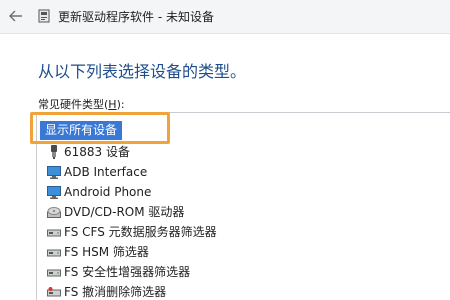  Describe the element at coordinates (54, 212) in the screenshot. I see `optical-drive-icon` at that location.